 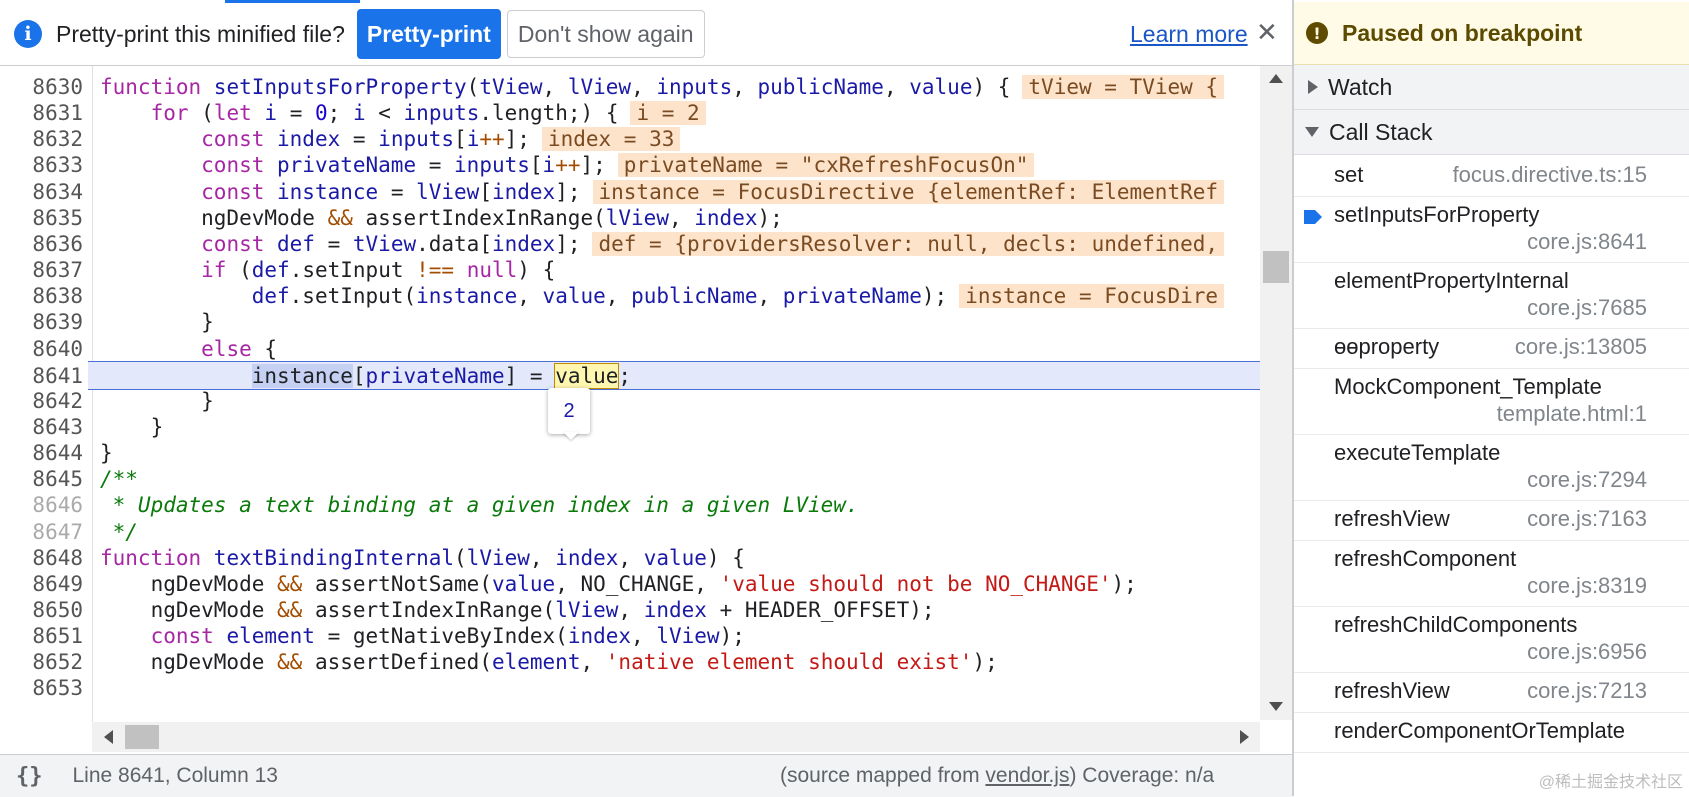 I want to click on call-frame: refreshChildComponents core.js:6956, so click(x=1491, y=639).